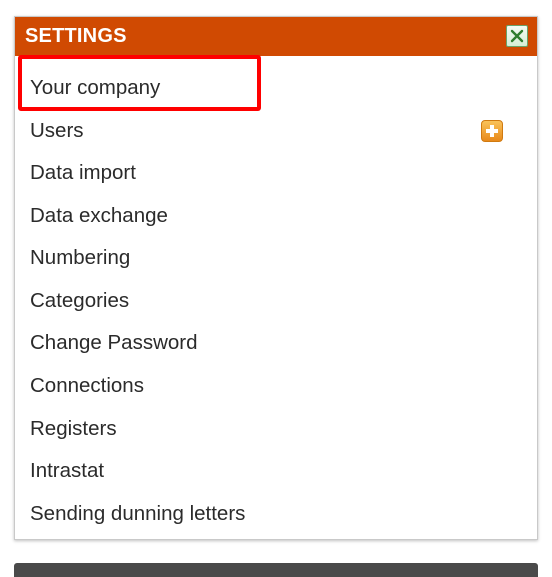 The height and width of the screenshot is (577, 552). What do you see at coordinates (276, 36) in the screenshot?
I see `settings-header: SETTINGS` at bounding box center [276, 36].